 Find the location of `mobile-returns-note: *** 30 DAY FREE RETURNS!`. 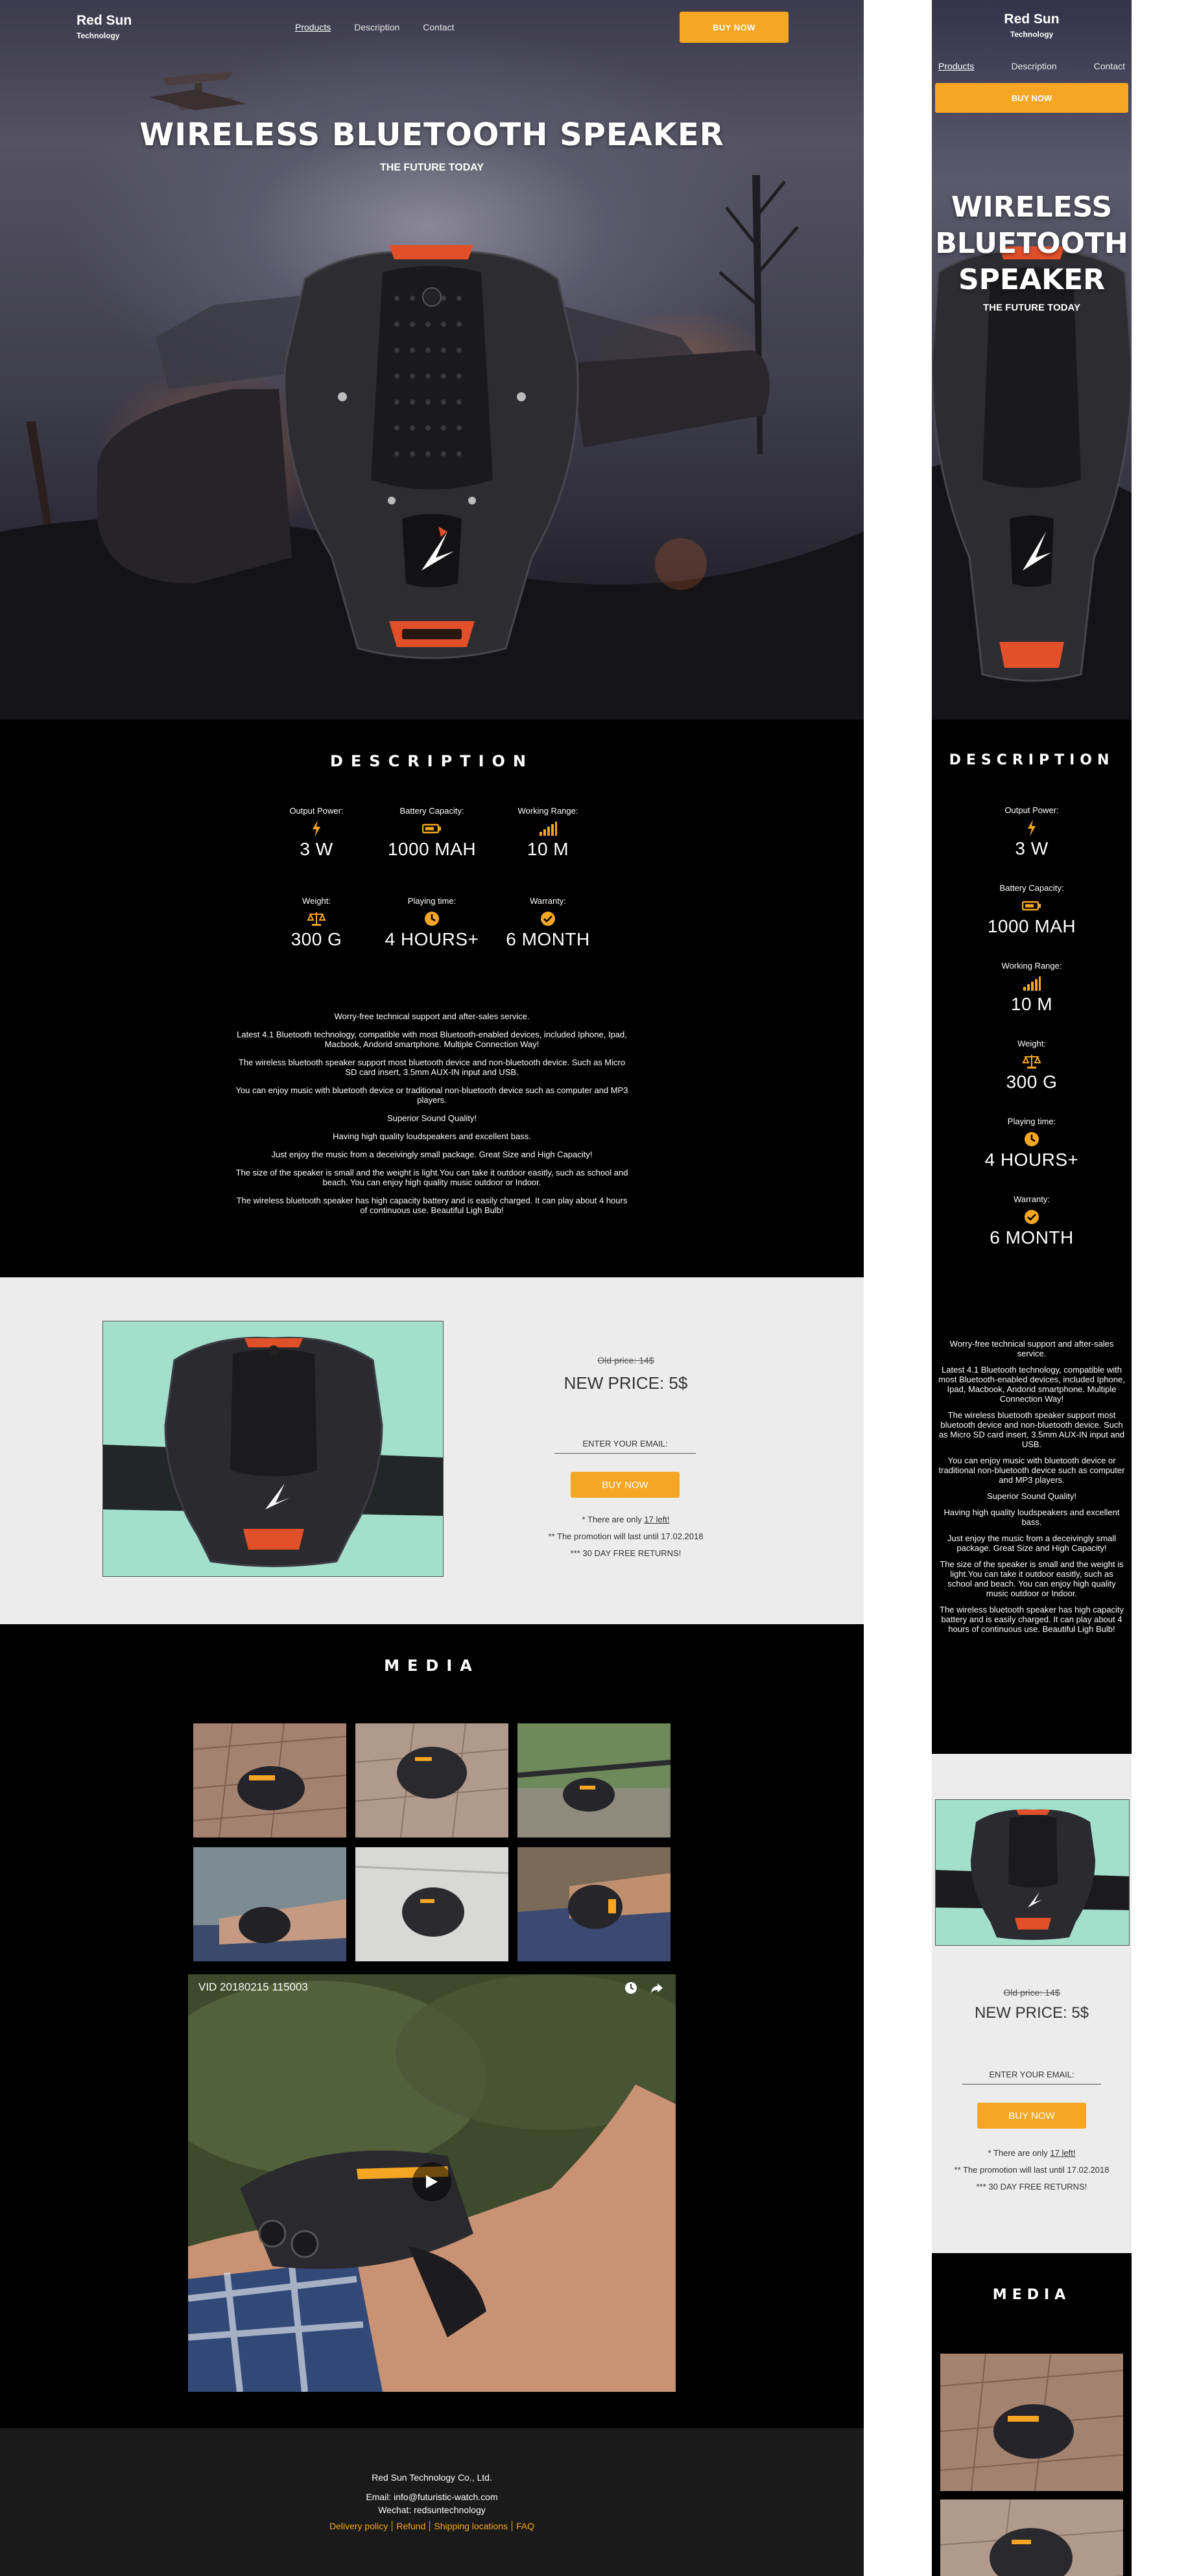

mobile-returns-note: *** 30 DAY FREE RETURNS! is located at coordinates (1031, 2187).